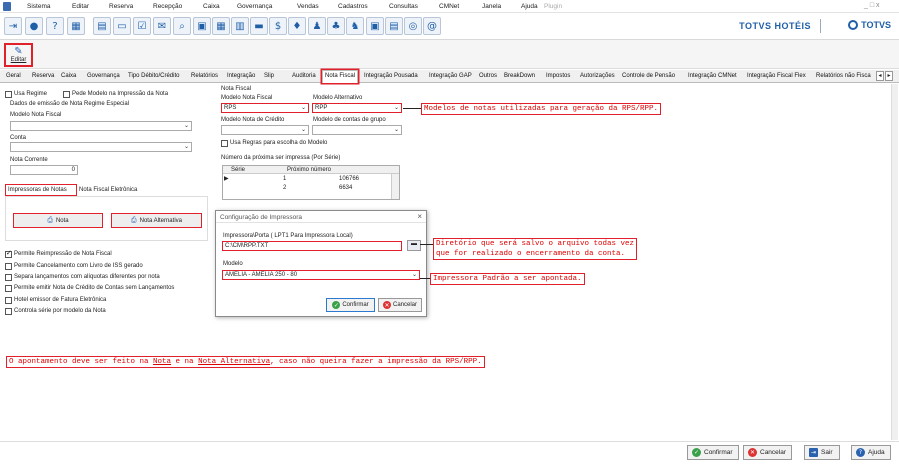 This screenshot has width=899, height=464. I want to click on tab-breakdown: BreakDown, so click(519, 77).